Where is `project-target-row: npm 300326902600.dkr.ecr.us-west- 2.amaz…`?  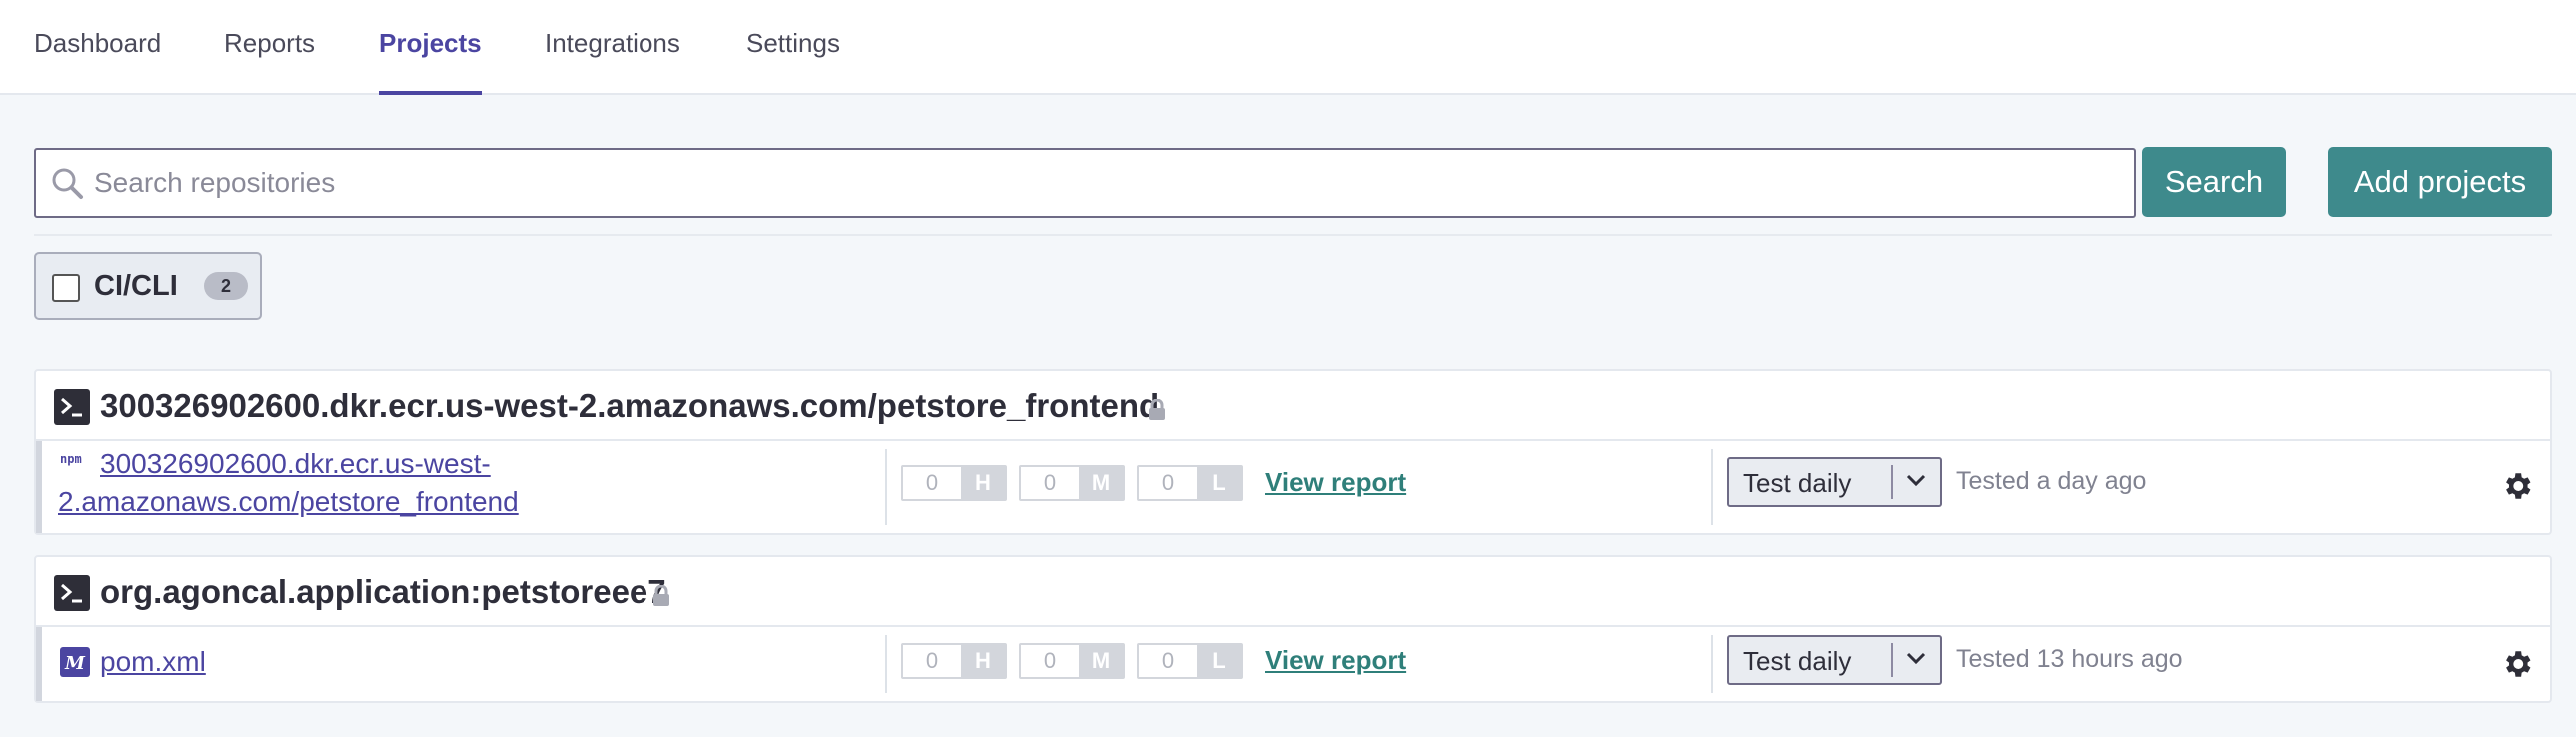 project-target-row: npm 300326902600.dkr.ecr.us-west- 2.amaz… is located at coordinates (1293, 487).